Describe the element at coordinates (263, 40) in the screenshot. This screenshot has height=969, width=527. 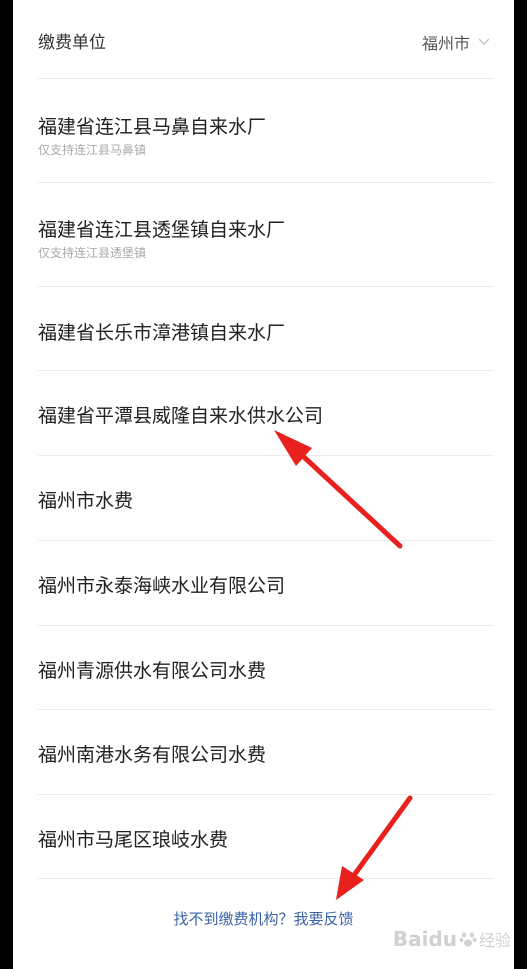
I see `header-row: 缴费单位 福州市` at that location.